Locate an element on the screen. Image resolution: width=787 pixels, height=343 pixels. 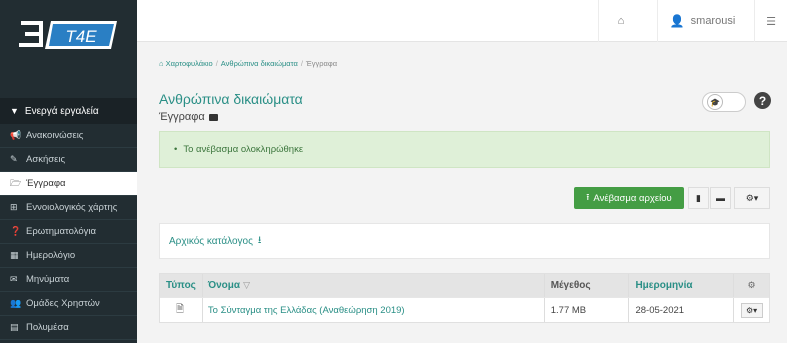
logo-mark-icon: T4E is located at coordinates (67, 35).